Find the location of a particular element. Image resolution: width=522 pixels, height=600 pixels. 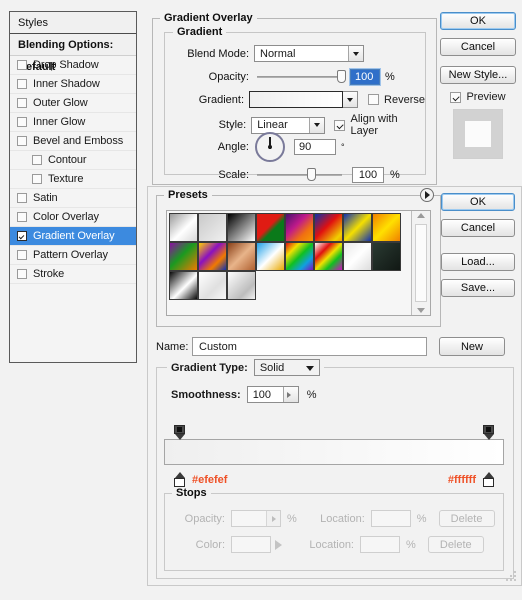

new-gradient-button: New is located at coordinates (472, 346).